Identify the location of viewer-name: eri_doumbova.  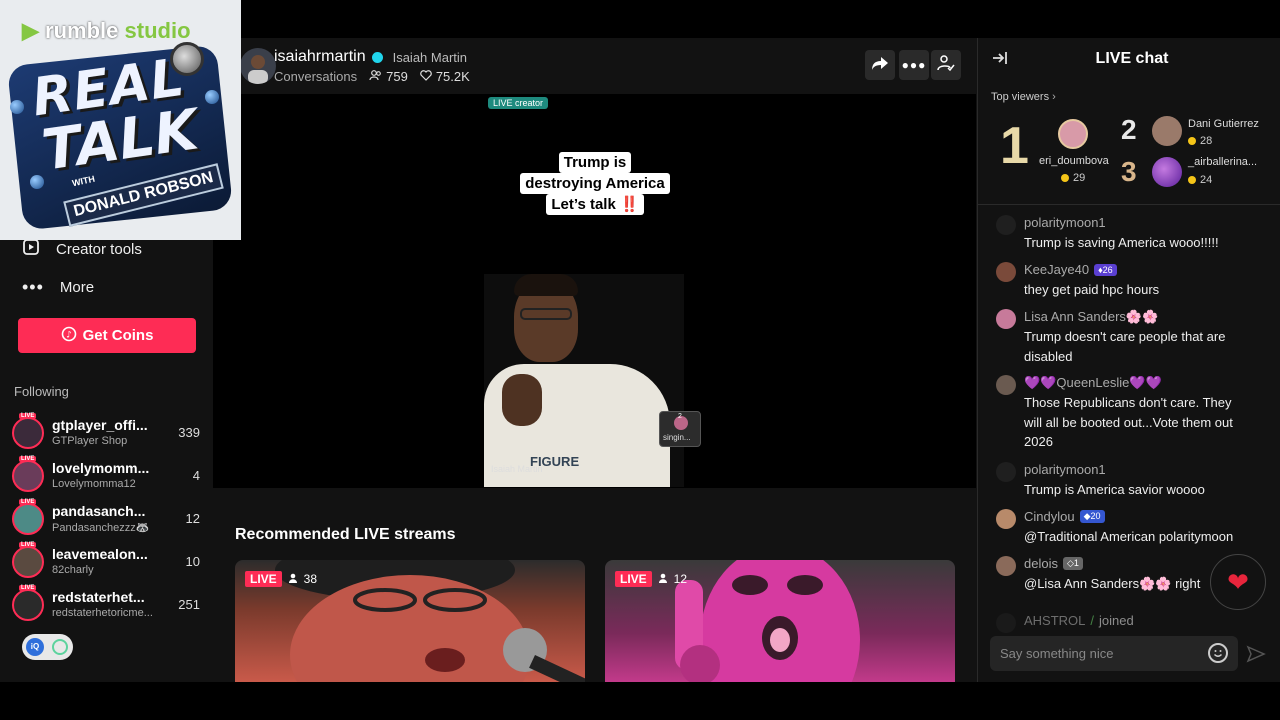
(1074, 161).